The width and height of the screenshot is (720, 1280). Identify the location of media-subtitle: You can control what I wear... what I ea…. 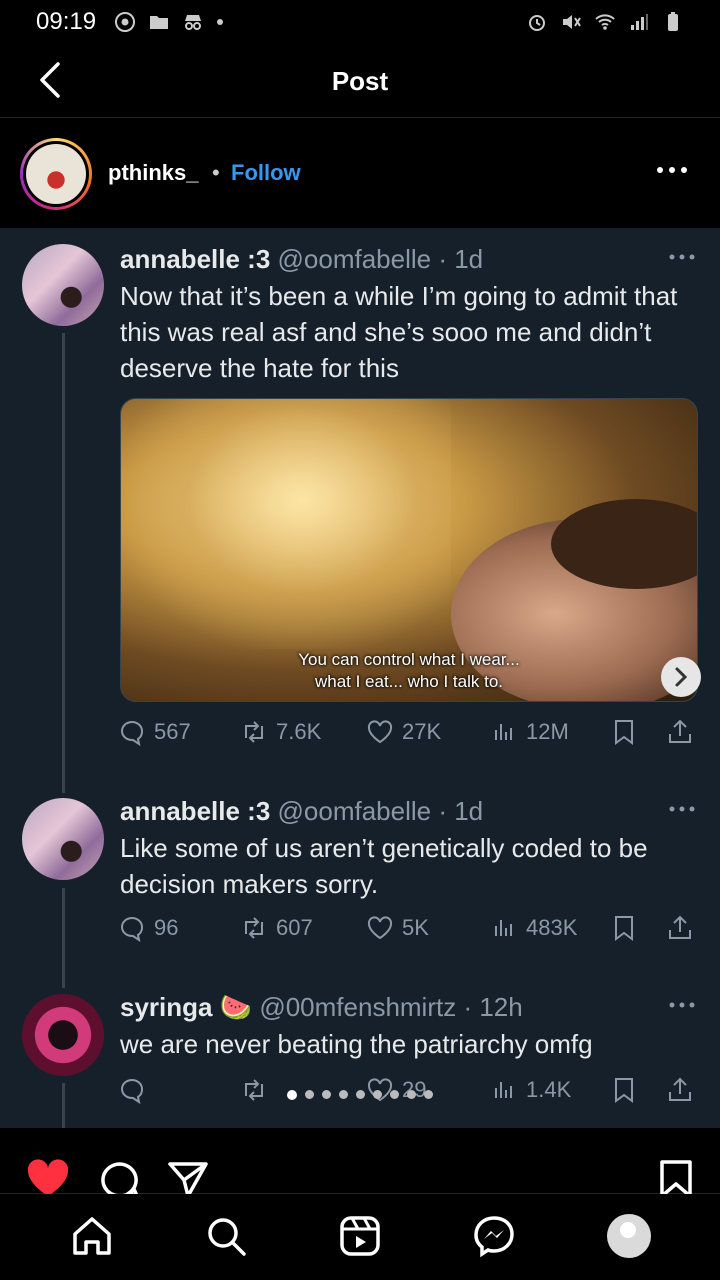
(409, 671).